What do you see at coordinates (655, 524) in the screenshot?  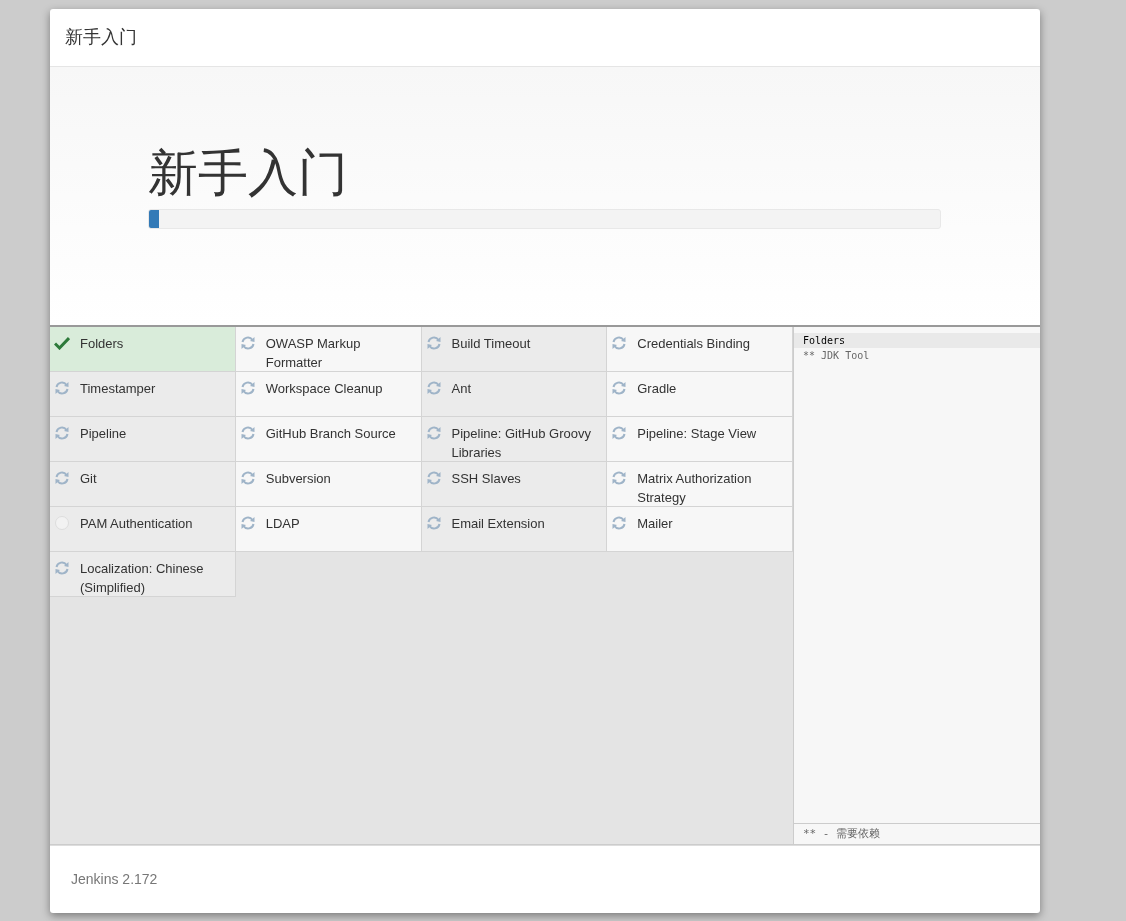 I see `plugin-name: Mailer` at bounding box center [655, 524].